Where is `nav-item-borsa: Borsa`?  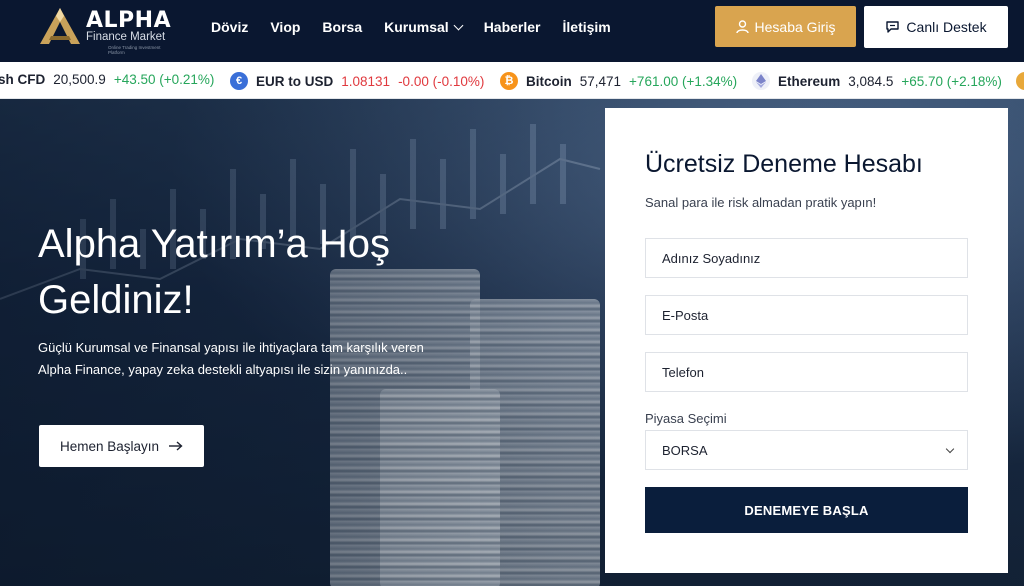 nav-item-borsa: Borsa is located at coordinates (342, 27).